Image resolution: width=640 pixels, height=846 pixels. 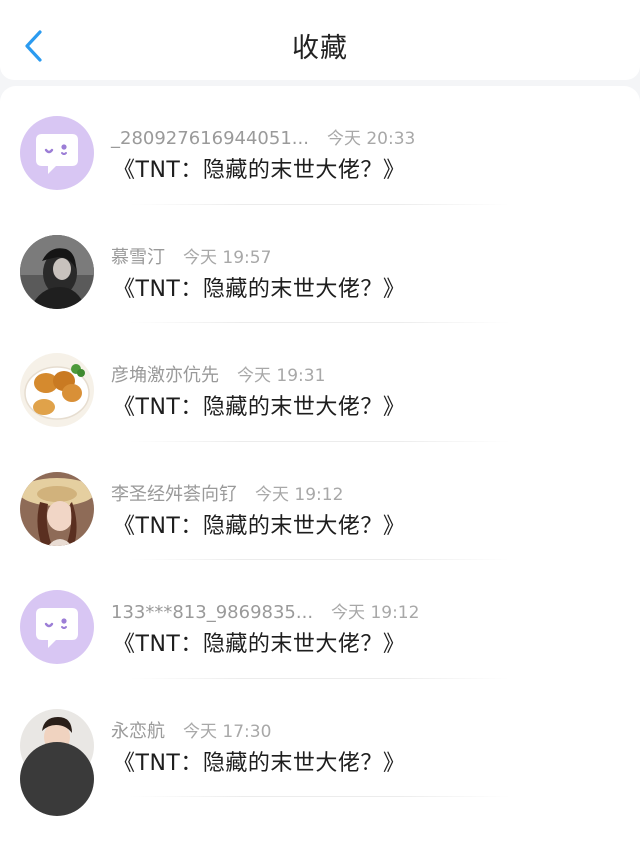 I want to click on list-item: 彦埆激亦伉先 今天 19:31 《TNT：隐藏的末世大佬？》, so click(x=320, y=382).